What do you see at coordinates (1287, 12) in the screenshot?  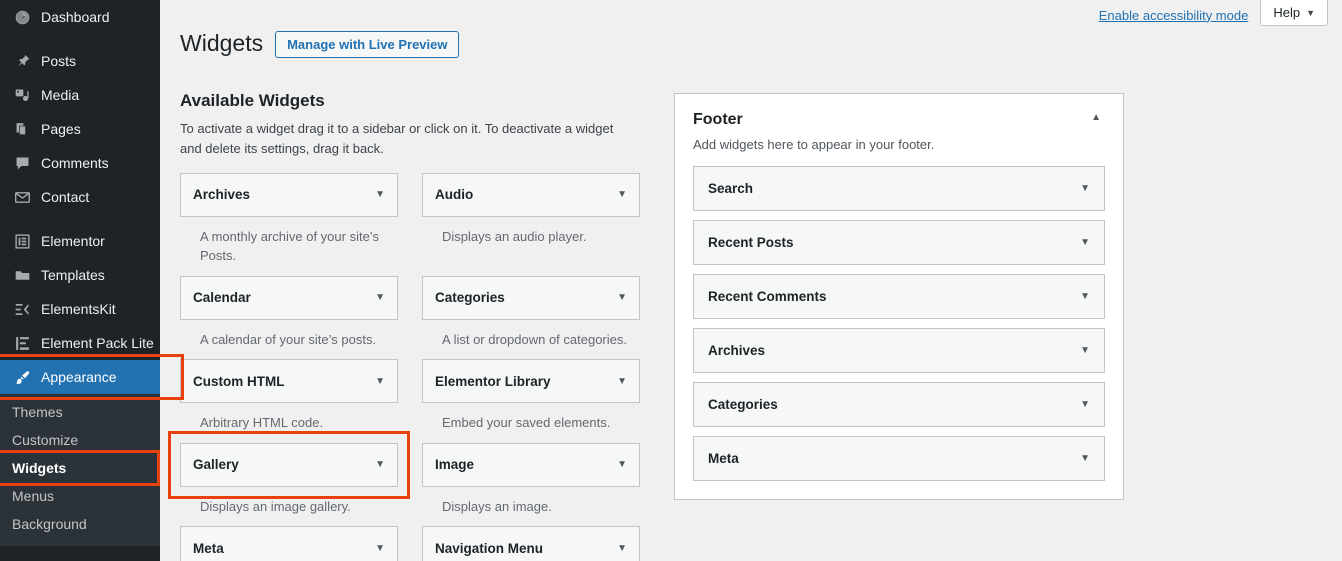 I see `help-label: Help` at bounding box center [1287, 12].